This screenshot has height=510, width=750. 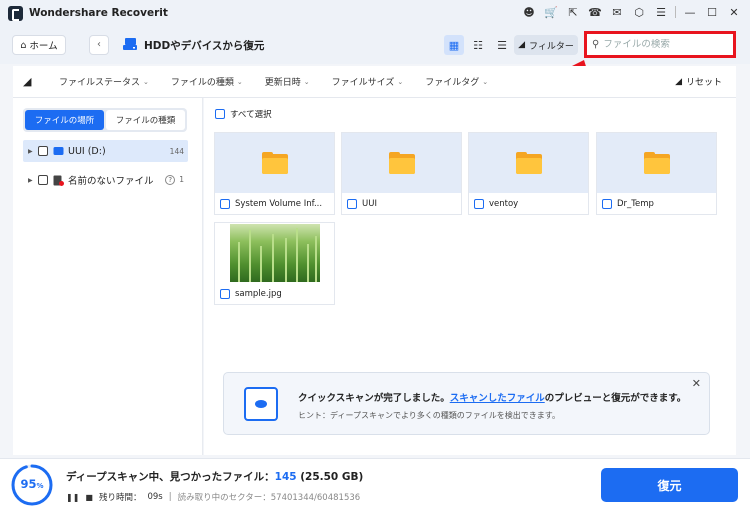 What do you see at coordinates (258, 294) in the screenshot?
I see `file-name: sample.jpg` at bounding box center [258, 294].